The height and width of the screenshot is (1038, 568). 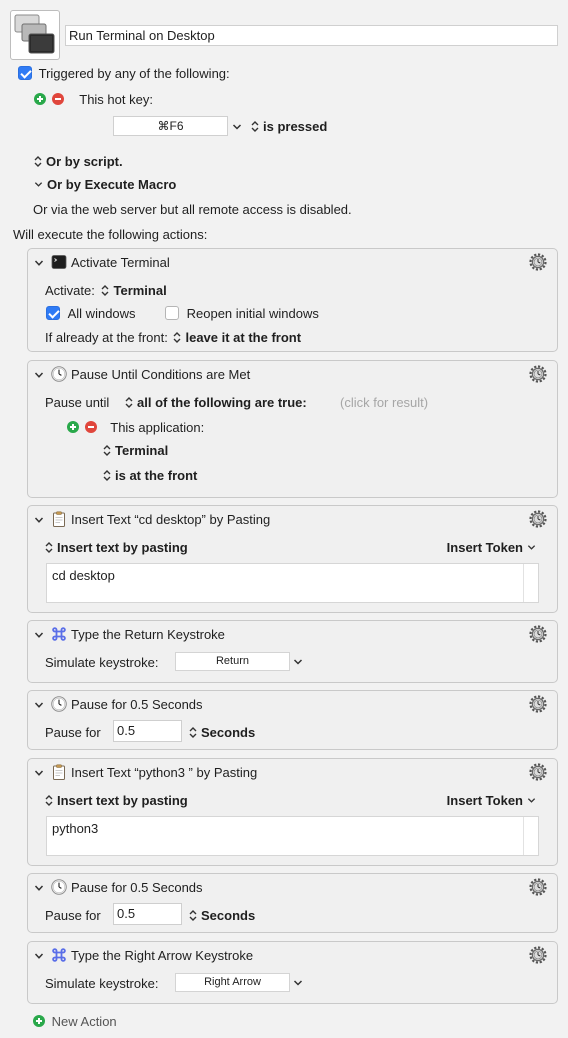 What do you see at coordinates (384, 402) in the screenshot?
I see `click-for-result: (click for result)` at bounding box center [384, 402].